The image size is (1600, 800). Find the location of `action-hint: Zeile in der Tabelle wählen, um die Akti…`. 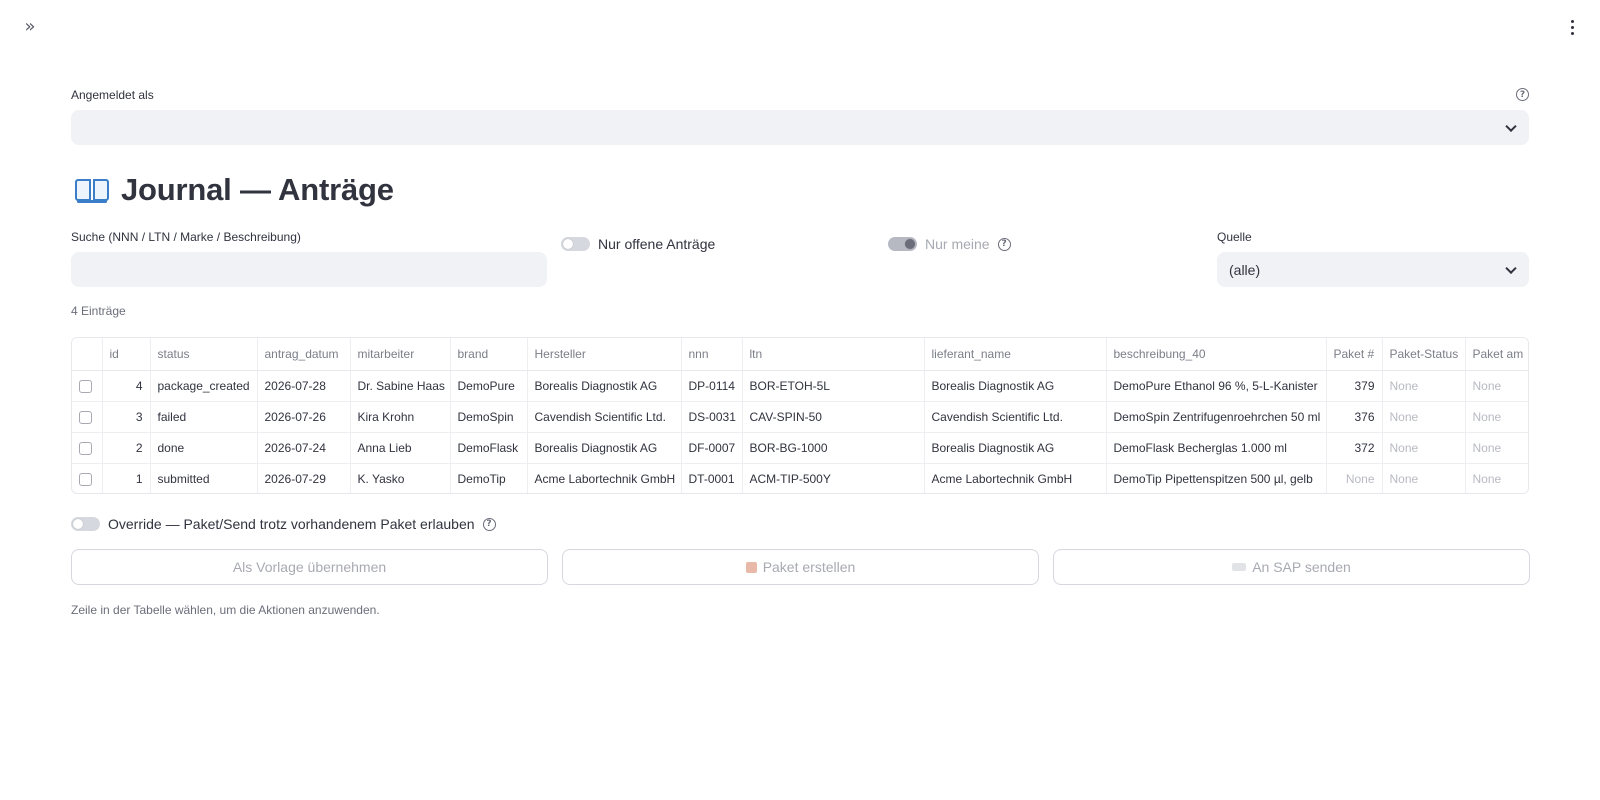

action-hint: Zeile in der Tabelle wählen, um die Akti… is located at coordinates (225, 610).